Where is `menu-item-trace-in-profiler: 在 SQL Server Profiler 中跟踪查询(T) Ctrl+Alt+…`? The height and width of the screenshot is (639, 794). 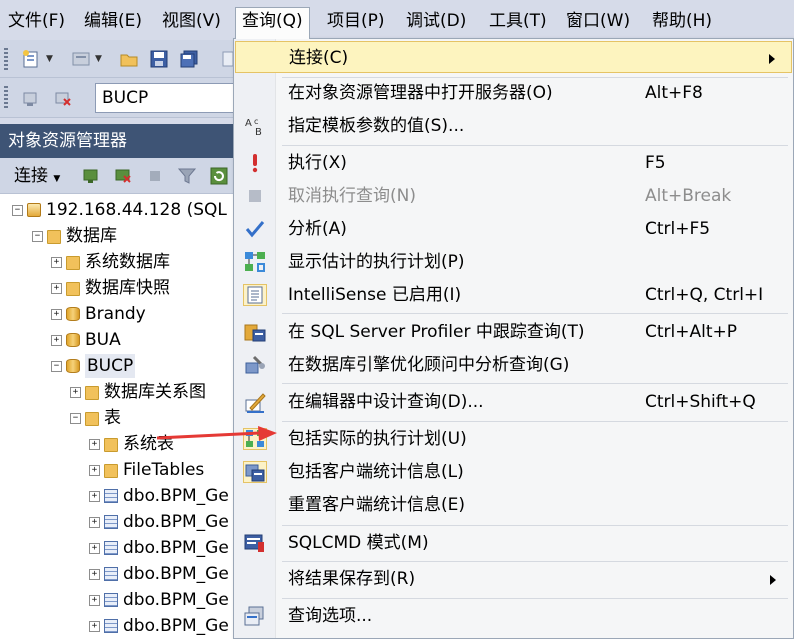
menu-item-trace-in-profiler: 在 SQL Server Profiler 中跟踪查询(T) Ctrl+Alt+… is located at coordinates (513, 332).